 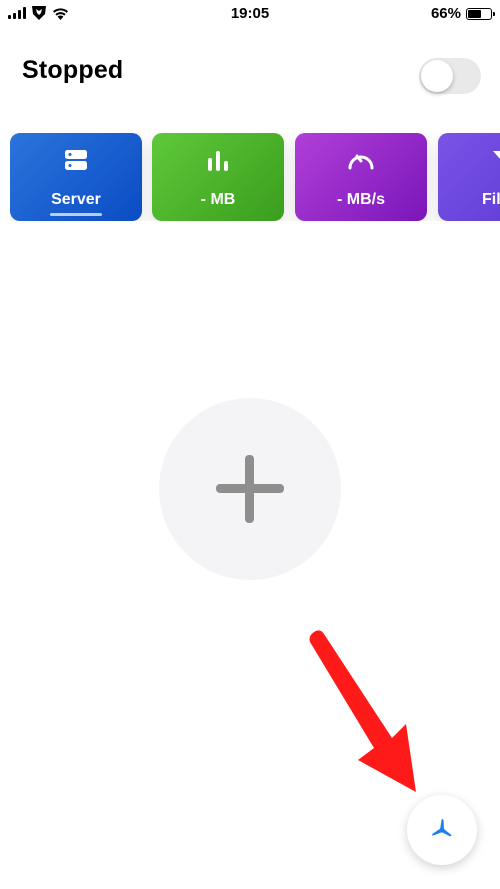 What do you see at coordinates (361, 177) in the screenshot?
I see `card-speed: - MB/s` at bounding box center [361, 177].